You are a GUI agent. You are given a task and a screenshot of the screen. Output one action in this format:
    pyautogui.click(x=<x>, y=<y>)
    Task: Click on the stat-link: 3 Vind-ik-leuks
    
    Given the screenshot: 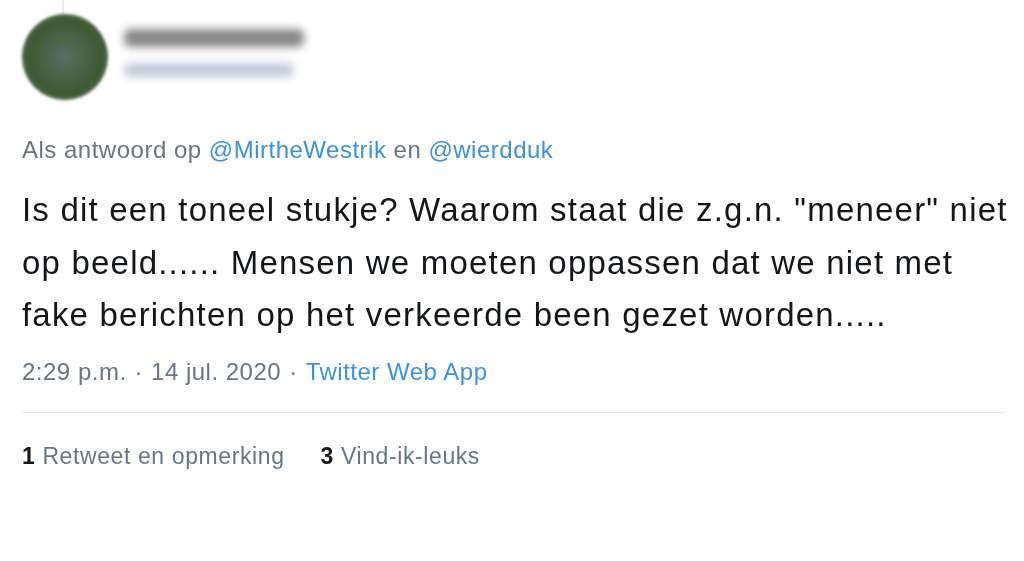 What is the action you would take?
    pyautogui.click(x=400, y=455)
    